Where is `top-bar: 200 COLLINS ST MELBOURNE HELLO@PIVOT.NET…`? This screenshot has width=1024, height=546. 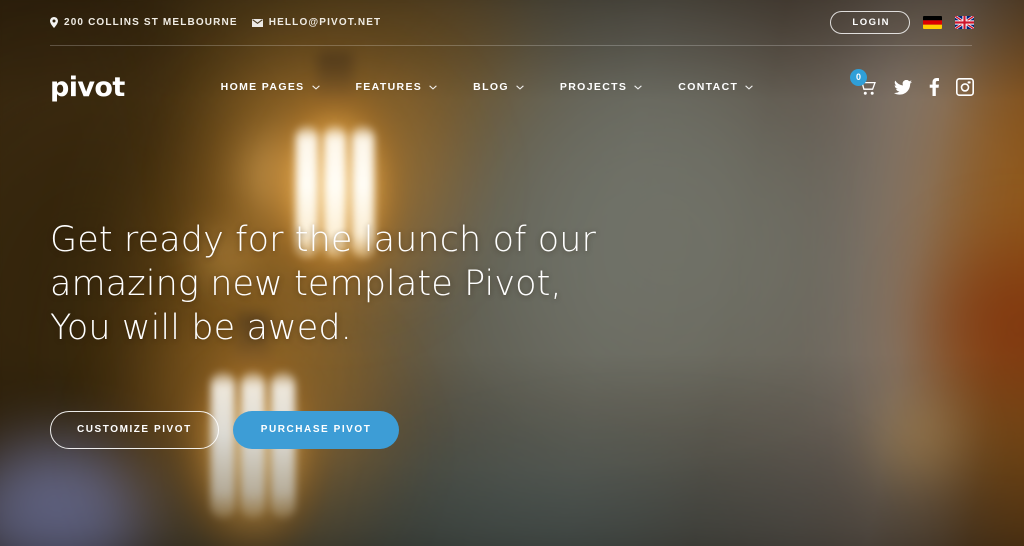 top-bar: 200 COLLINS ST MELBOURNE HELLO@PIVOT.NET… is located at coordinates (512, 22).